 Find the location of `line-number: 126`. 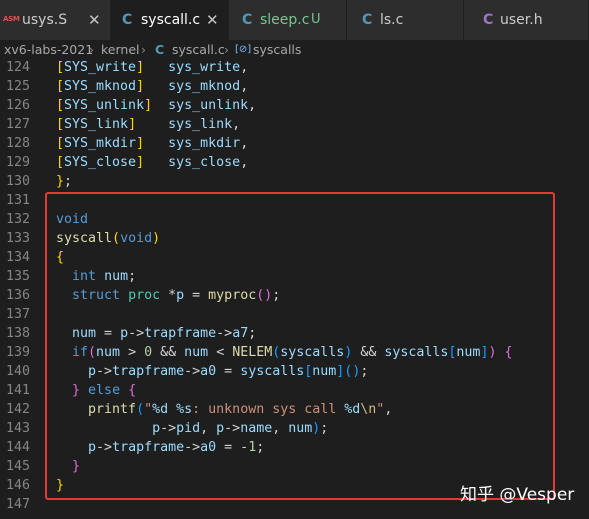

line-number: 126 is located at coordinates (17, 105).